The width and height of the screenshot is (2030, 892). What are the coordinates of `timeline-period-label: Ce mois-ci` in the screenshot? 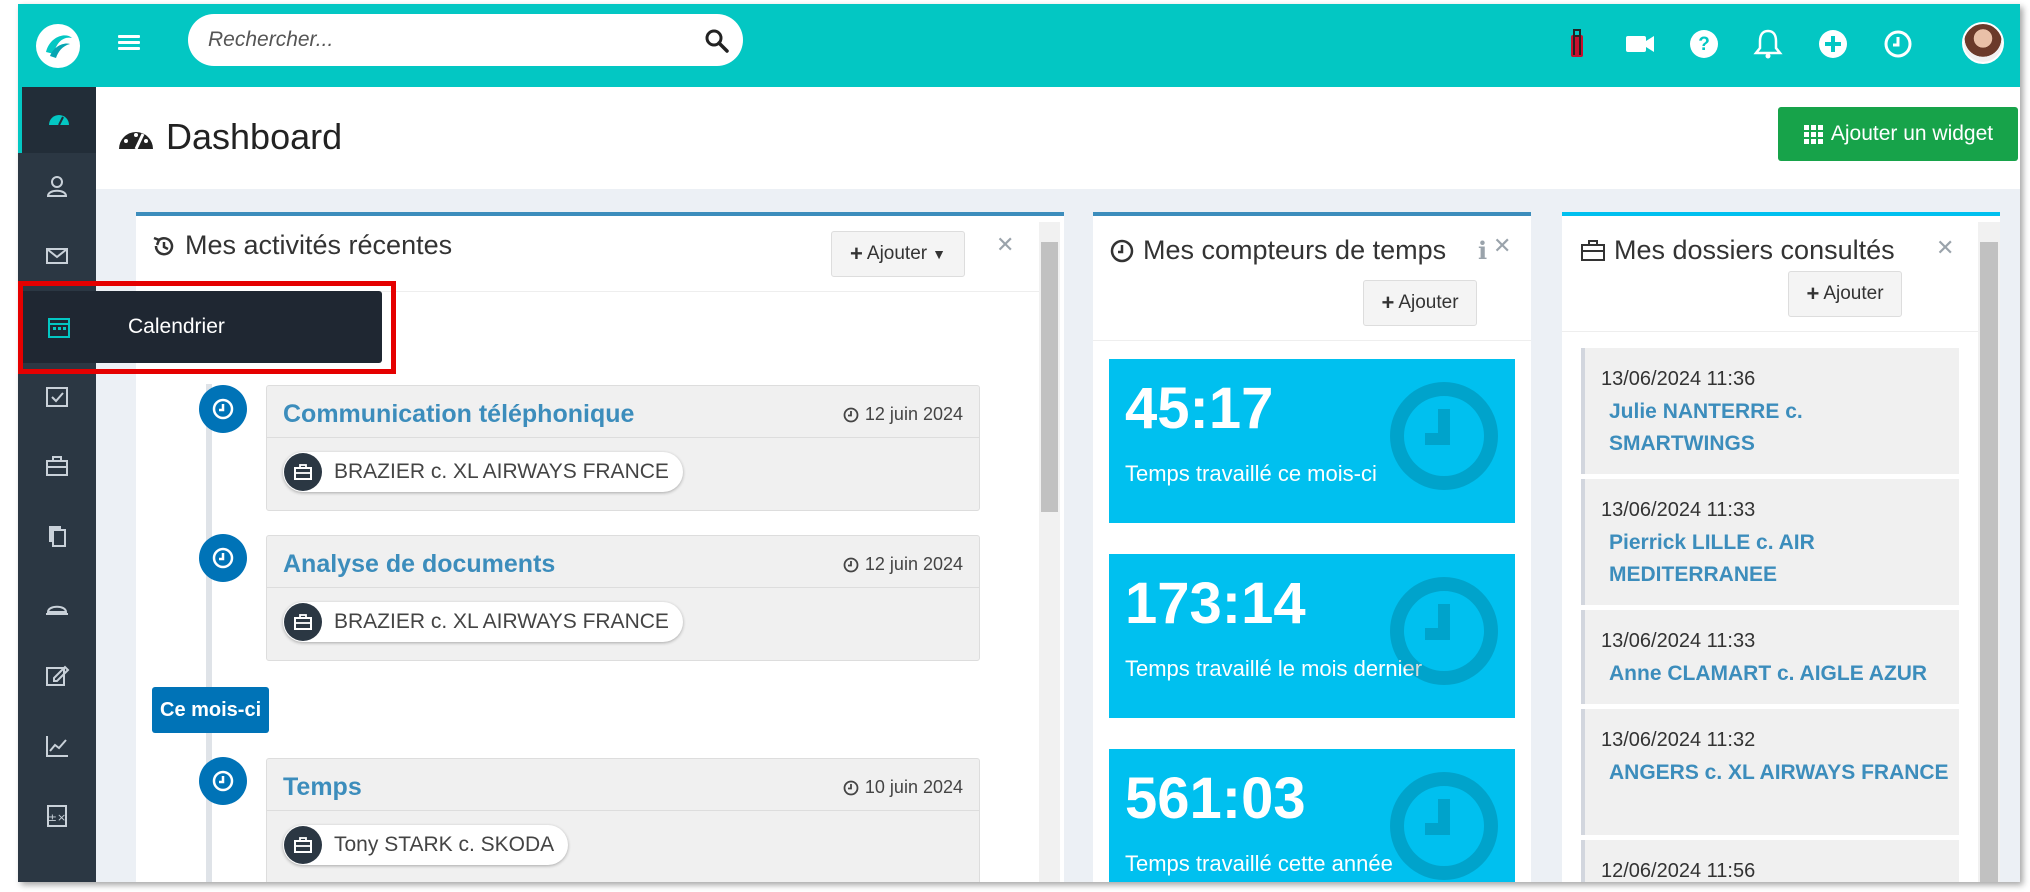 It's located at (211, 710).